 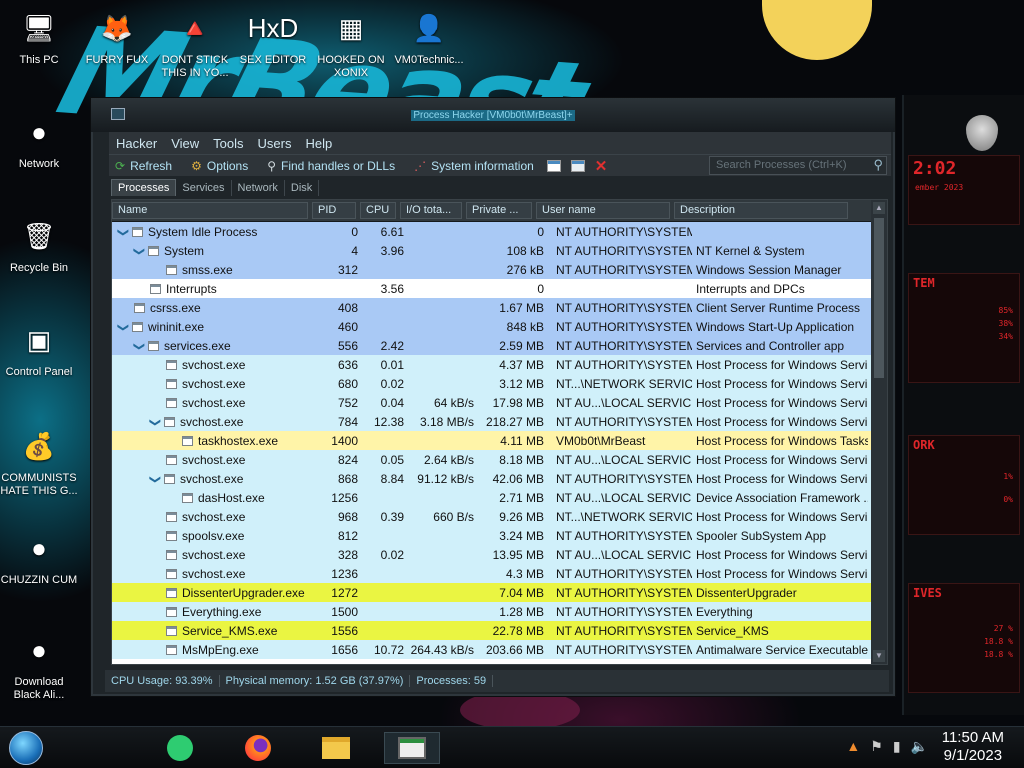 I want to click on scroll-up-arrow-icon: ▲, so click(x=879, y=208).